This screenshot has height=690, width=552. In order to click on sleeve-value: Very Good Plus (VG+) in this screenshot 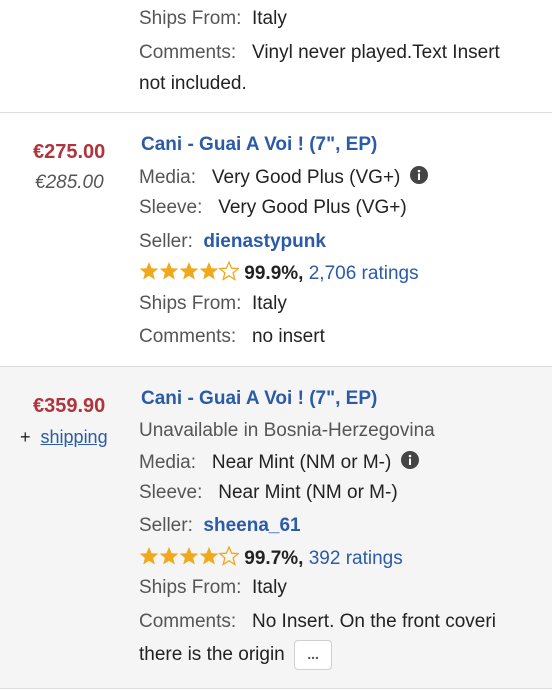, I will do `click(312, 207)`.